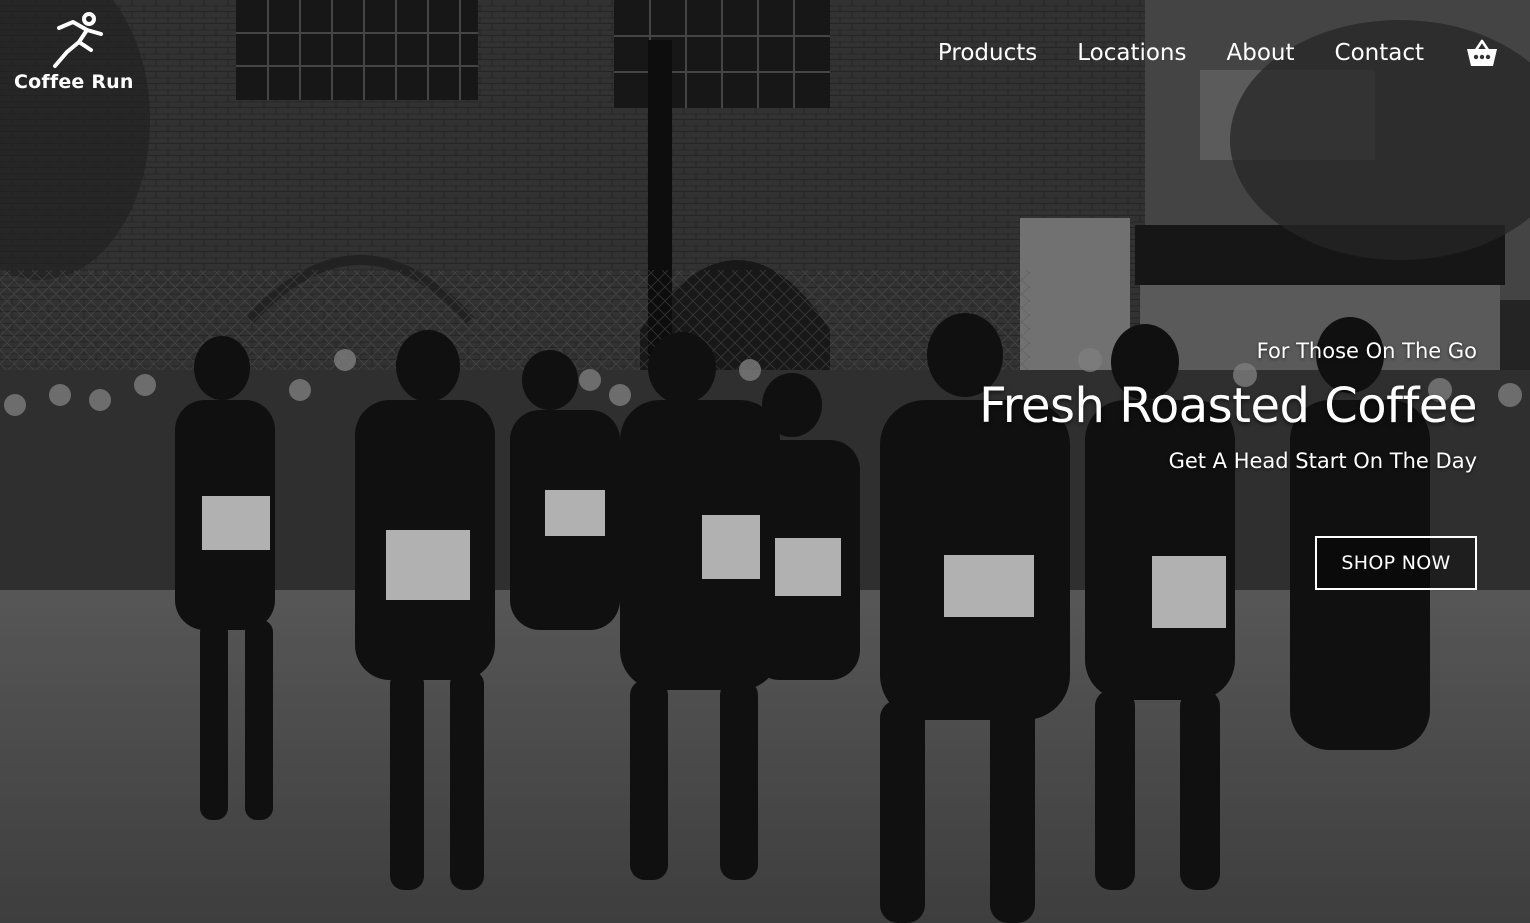 The image size is (1530, 923). Describe the element at coordinates (1131, 53) in the screenshot. I see `nav-item-locations: Locations` at that location.